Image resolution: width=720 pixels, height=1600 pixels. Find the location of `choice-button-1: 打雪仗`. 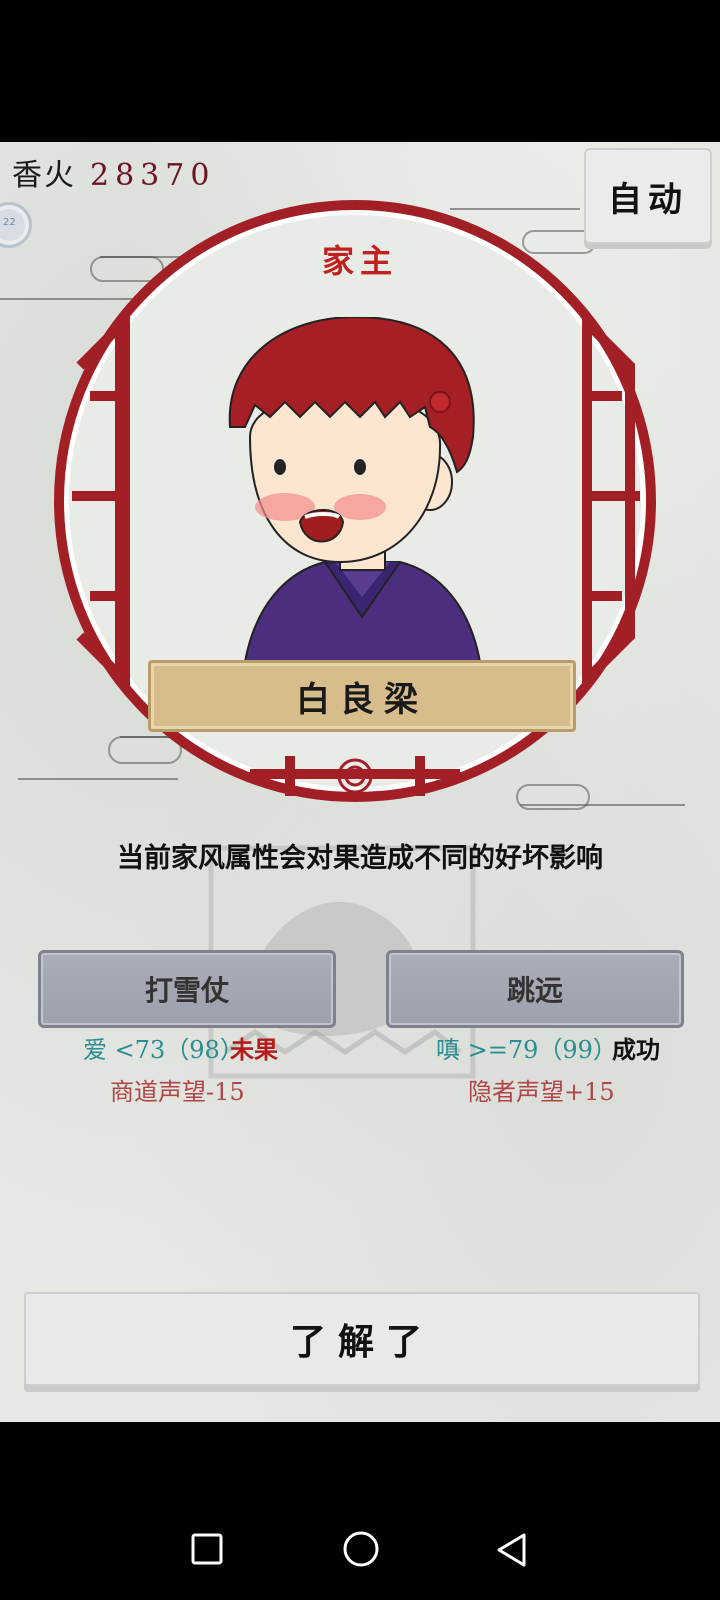

choice-button-1: 打雪仗 is located at coordinates (187, 989).